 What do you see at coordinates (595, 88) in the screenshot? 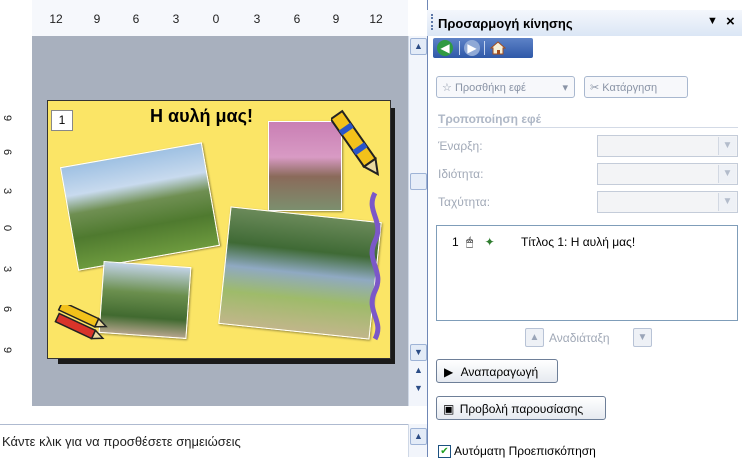
I see `remove-icon: ✂` at bounding box center [595, 88].